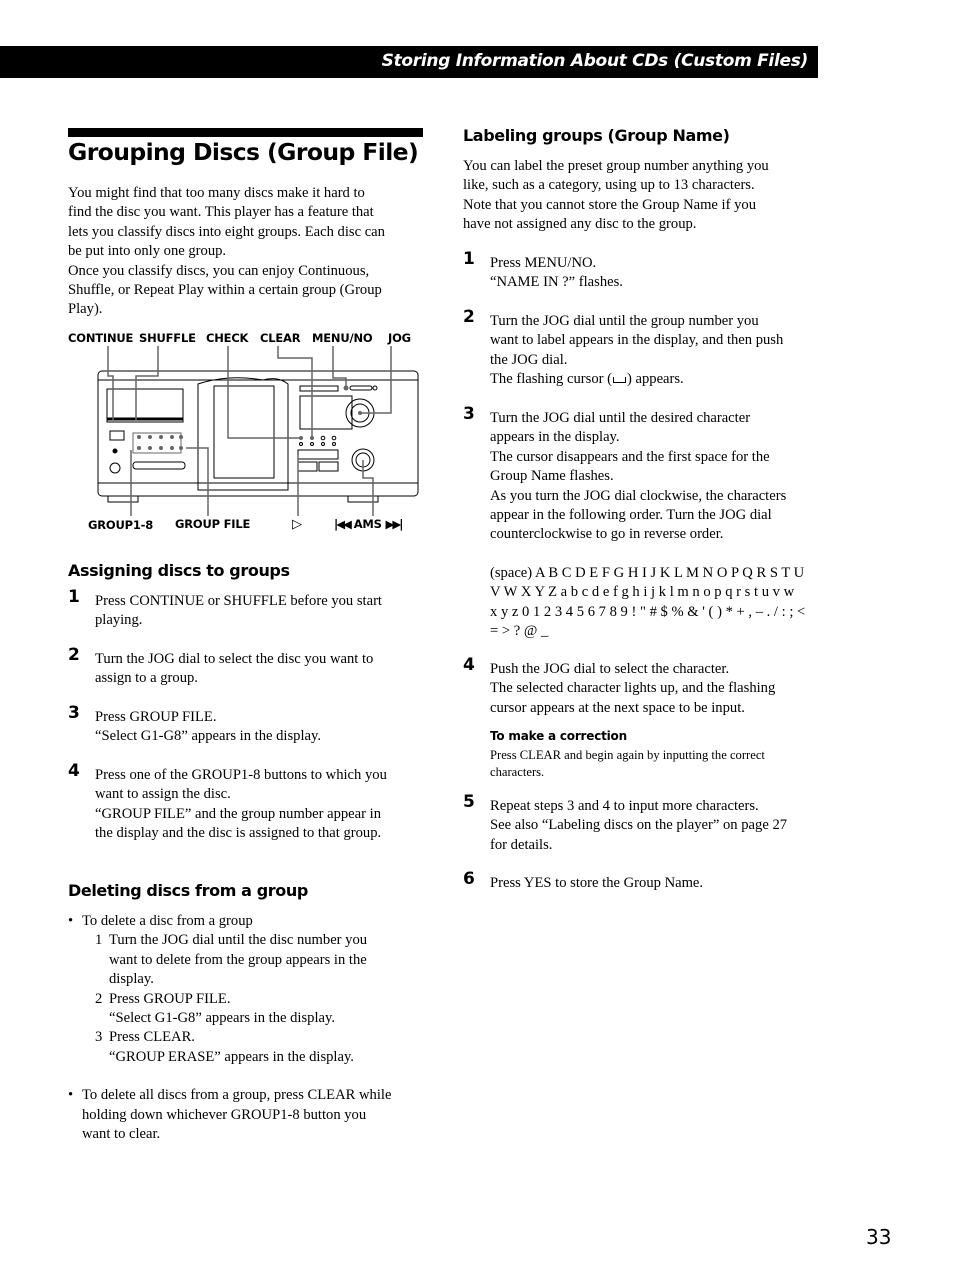 This screenshot has height=1274, width=954. Describe the element at coordinates (147, 251) in the screenshot. I see `intro-line: be put into only one group.` at that location.